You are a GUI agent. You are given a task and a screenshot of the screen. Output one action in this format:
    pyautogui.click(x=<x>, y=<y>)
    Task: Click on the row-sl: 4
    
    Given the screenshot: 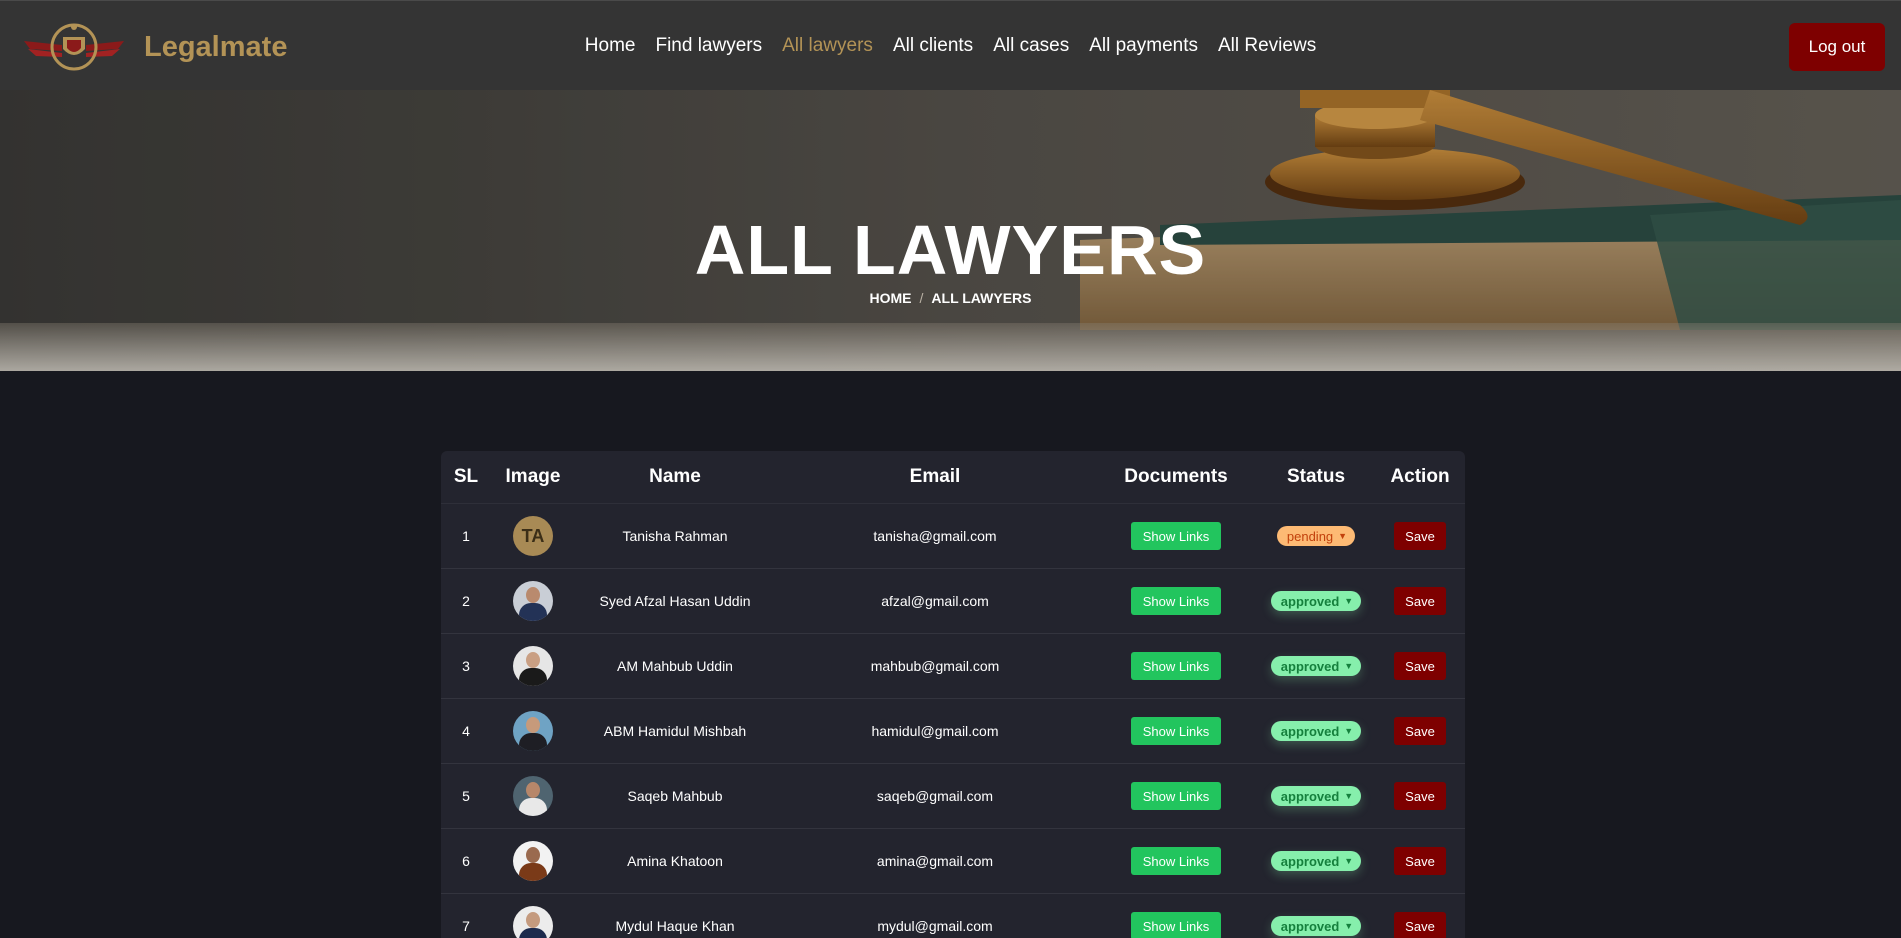 What is the action you would take?
    pyautogui.click(x=466, y=731)
    